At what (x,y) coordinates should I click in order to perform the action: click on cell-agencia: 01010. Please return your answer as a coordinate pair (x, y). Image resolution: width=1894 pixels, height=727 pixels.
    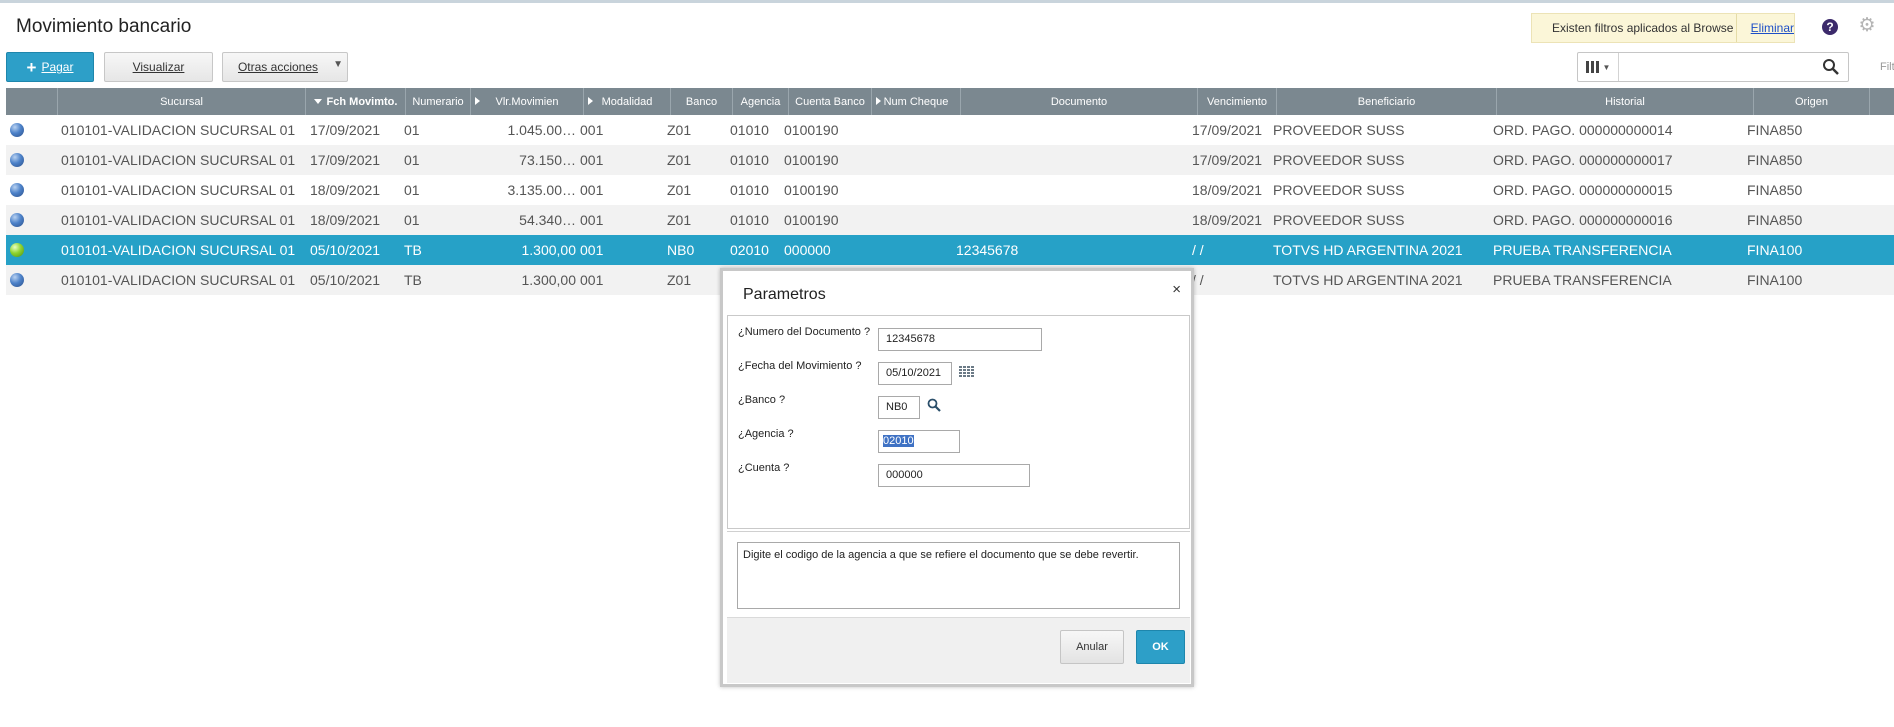
    Looking at the image, I should click on (749, 220).